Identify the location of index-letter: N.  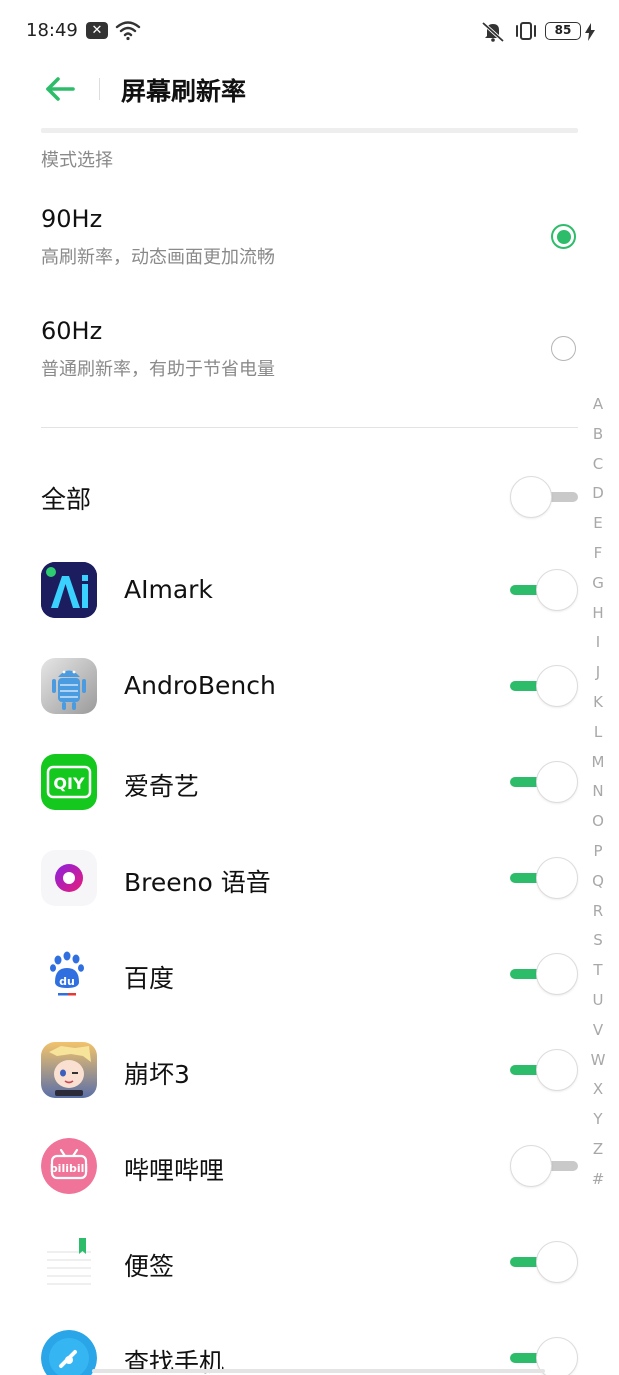
(598, 794).